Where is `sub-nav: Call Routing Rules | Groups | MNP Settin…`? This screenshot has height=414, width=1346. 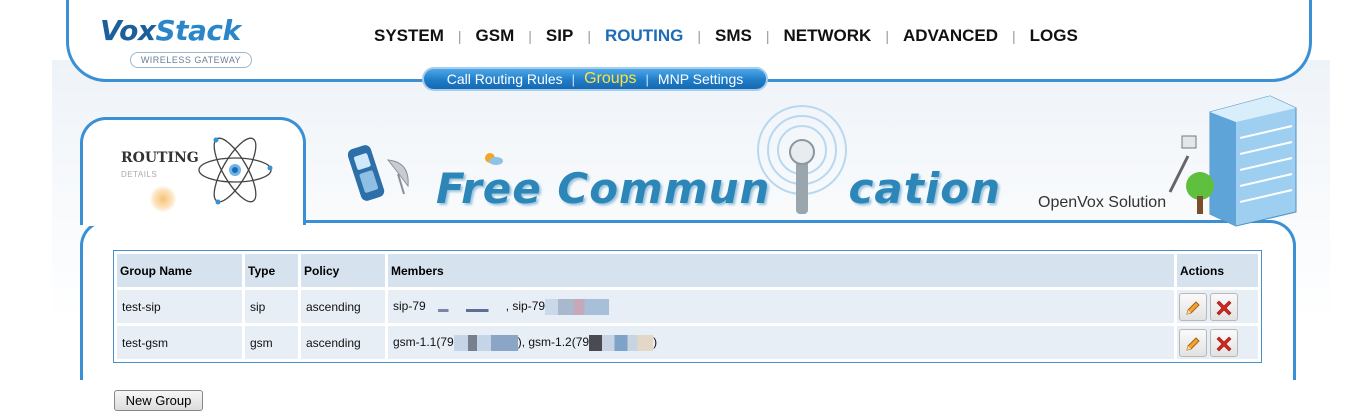
sub-nav: Call Routing Rules | Groups | MNP Settin… is located at coordinates (595, 79).